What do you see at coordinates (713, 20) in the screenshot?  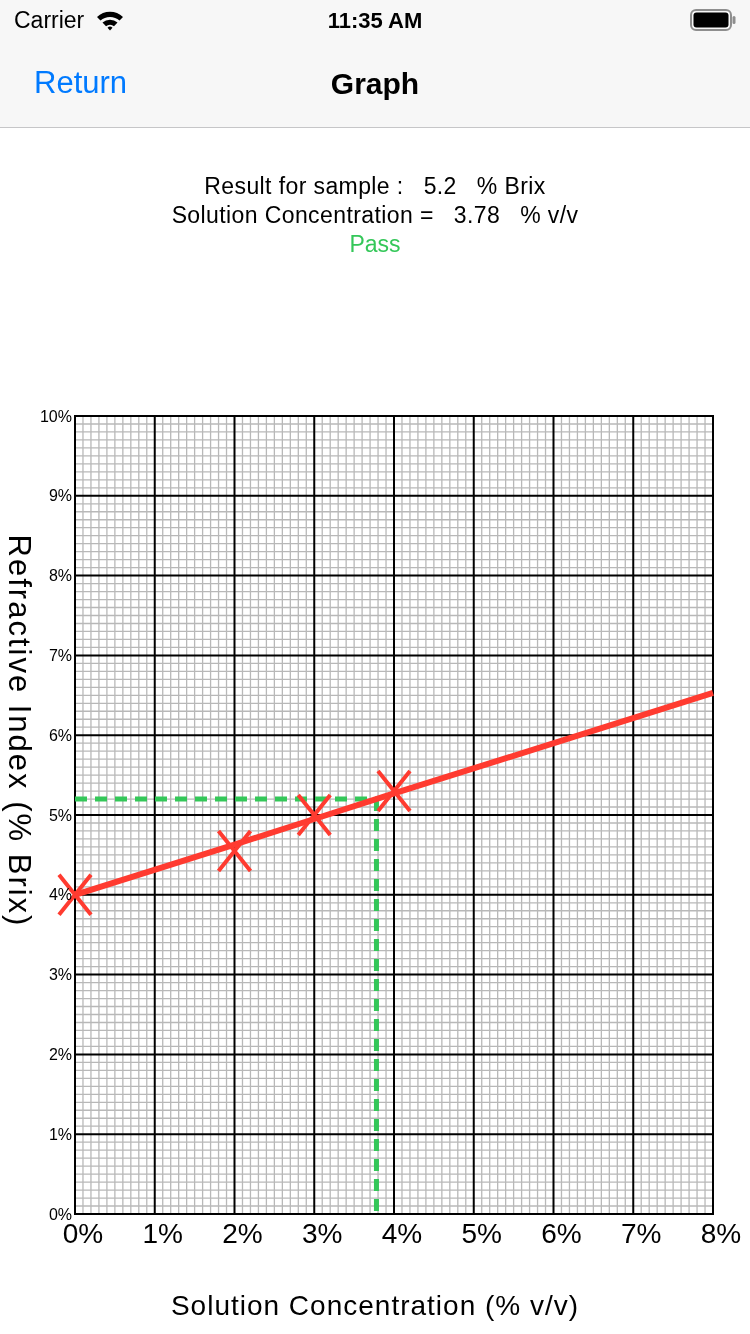 I see `battery-icon` at bounding box center [713, 20].